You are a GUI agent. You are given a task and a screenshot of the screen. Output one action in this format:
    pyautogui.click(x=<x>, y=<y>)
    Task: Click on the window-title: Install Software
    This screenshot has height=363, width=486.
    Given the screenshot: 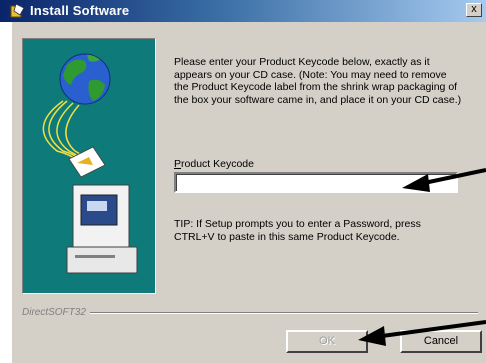 What is the action you would take?
    pyautogui.click(x=80, y=10)
    